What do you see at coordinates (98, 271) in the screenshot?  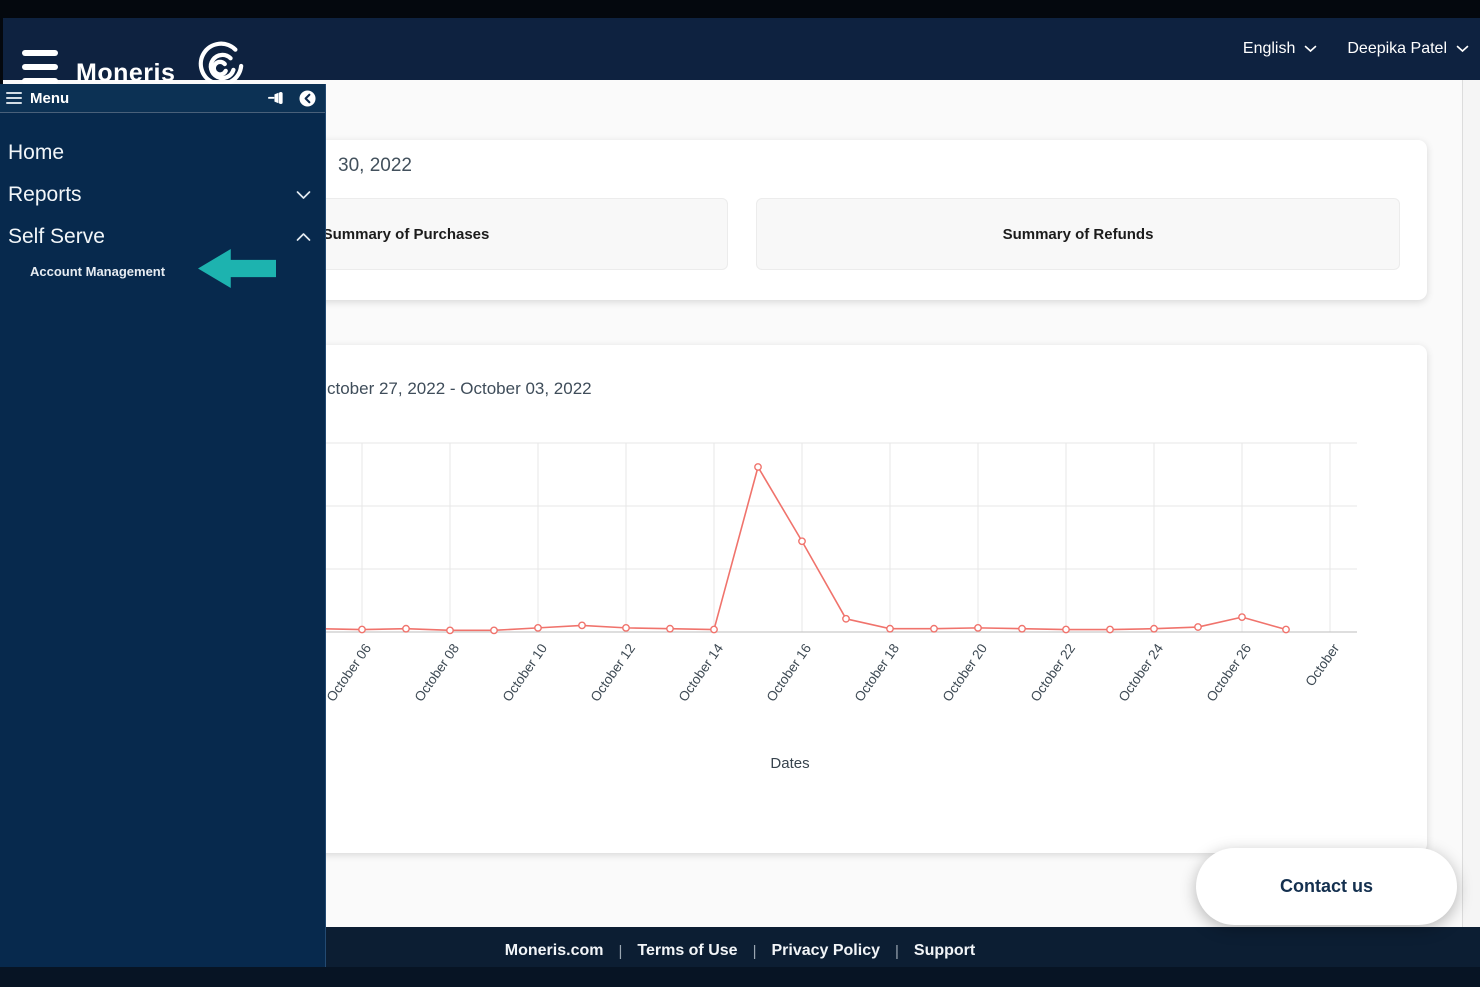 I see `sidebar-item-label: Account Management` at bounding box center [98, 271].